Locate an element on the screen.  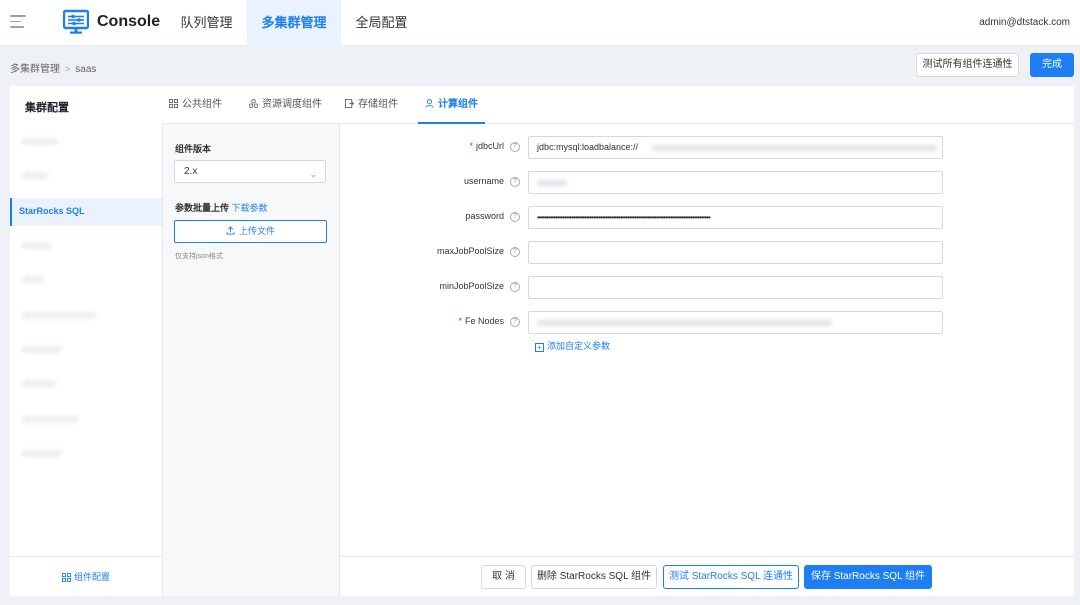
form-row-min-job-pool-size: minJobPoolSize ? is located at coordinates (707, 287).